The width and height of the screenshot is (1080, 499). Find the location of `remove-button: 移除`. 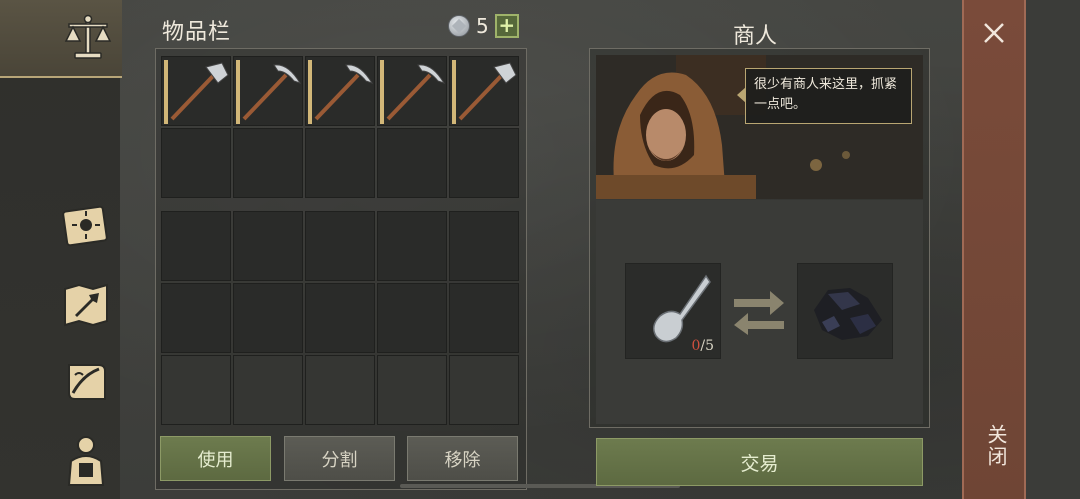

remove-button: 移除 is located at coordinates (462, 458).